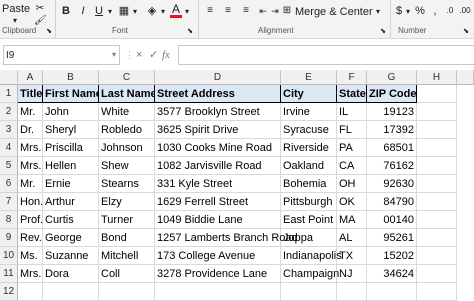  Describe the element at coordinates (246, 11) in the screenshot. I see `align-right-icon: ≡` at that location.